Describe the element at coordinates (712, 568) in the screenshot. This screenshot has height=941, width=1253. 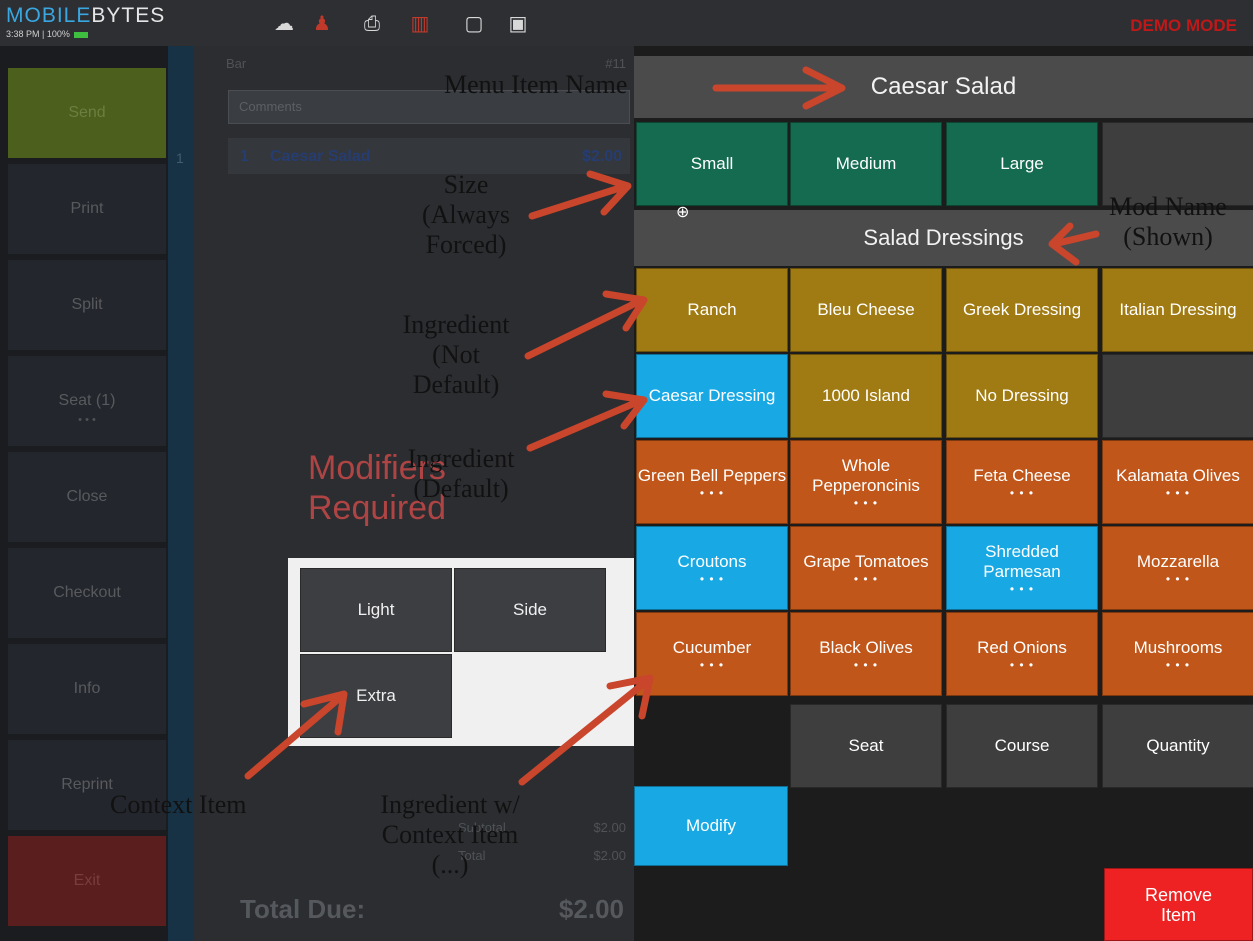
I see `topping-croutons-button: Croutons • • •` at that location.